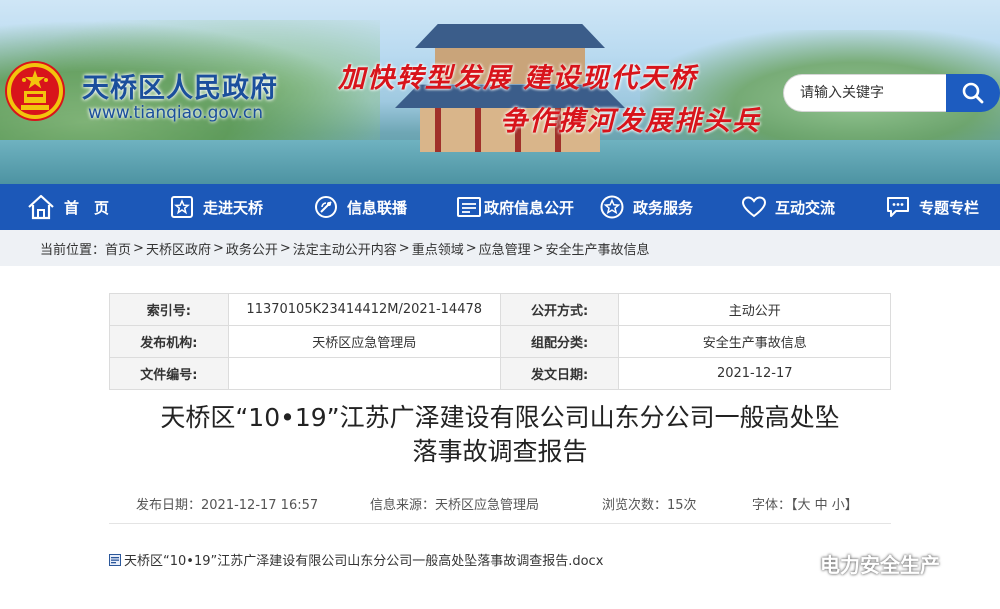 This screenshot has height=609, width=1000. I want to click on table-row: 发布机构: 天桥区应急管理局 组配分类: 安全生产事故信息, so click(500, 341).